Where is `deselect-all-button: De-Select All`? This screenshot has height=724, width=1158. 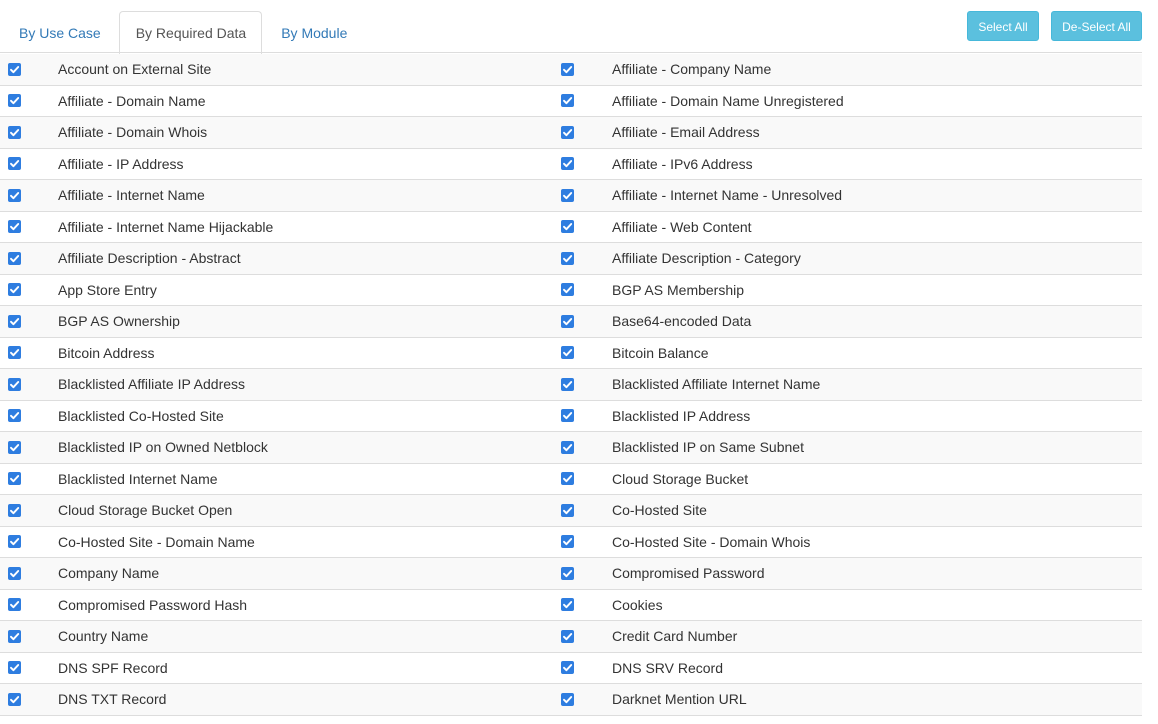 deselect-all-button: De-Select All is located at coordinates (1096, 26).